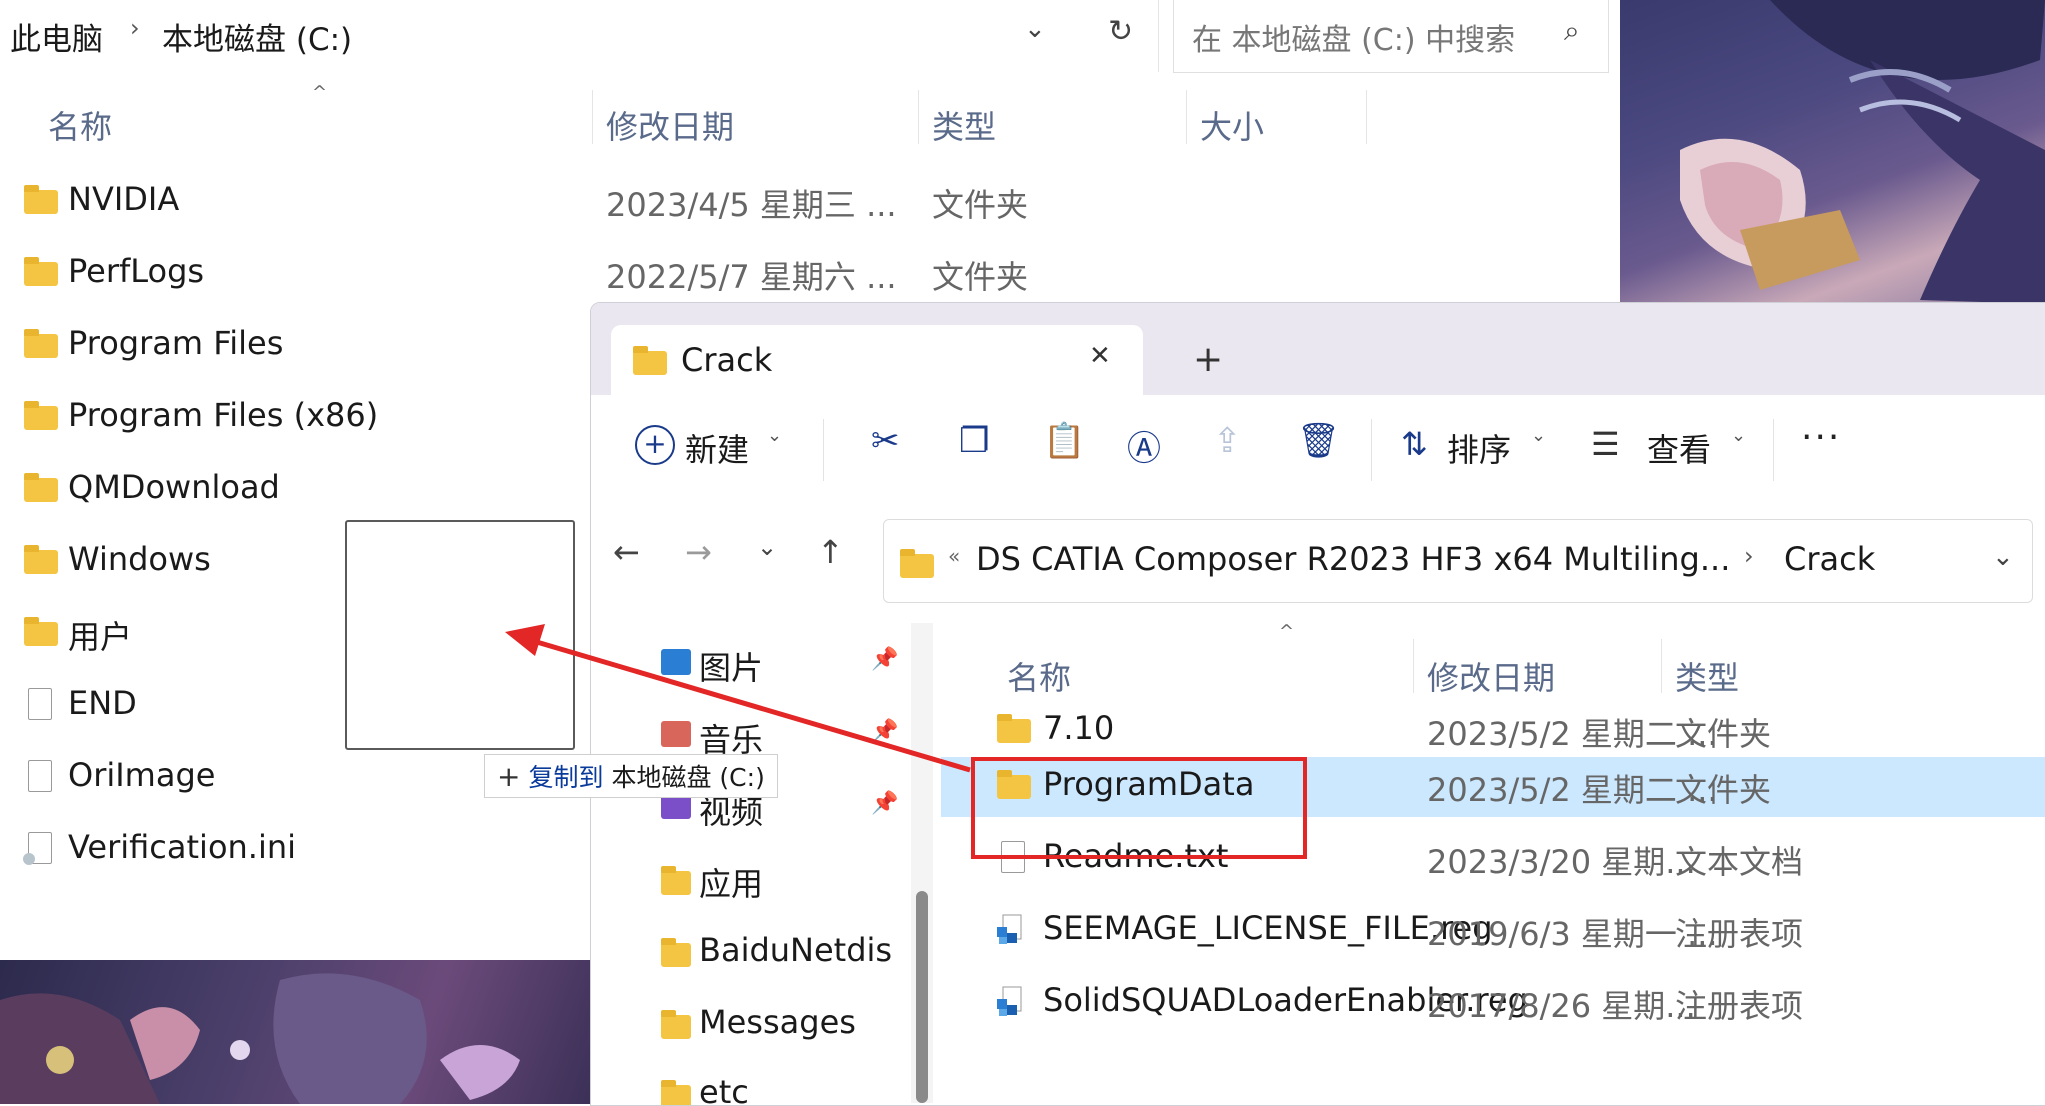  What do you see at coordinates (525, 640) in the screenshot?
I see `arrow-head` at bounding box center [525, 640].